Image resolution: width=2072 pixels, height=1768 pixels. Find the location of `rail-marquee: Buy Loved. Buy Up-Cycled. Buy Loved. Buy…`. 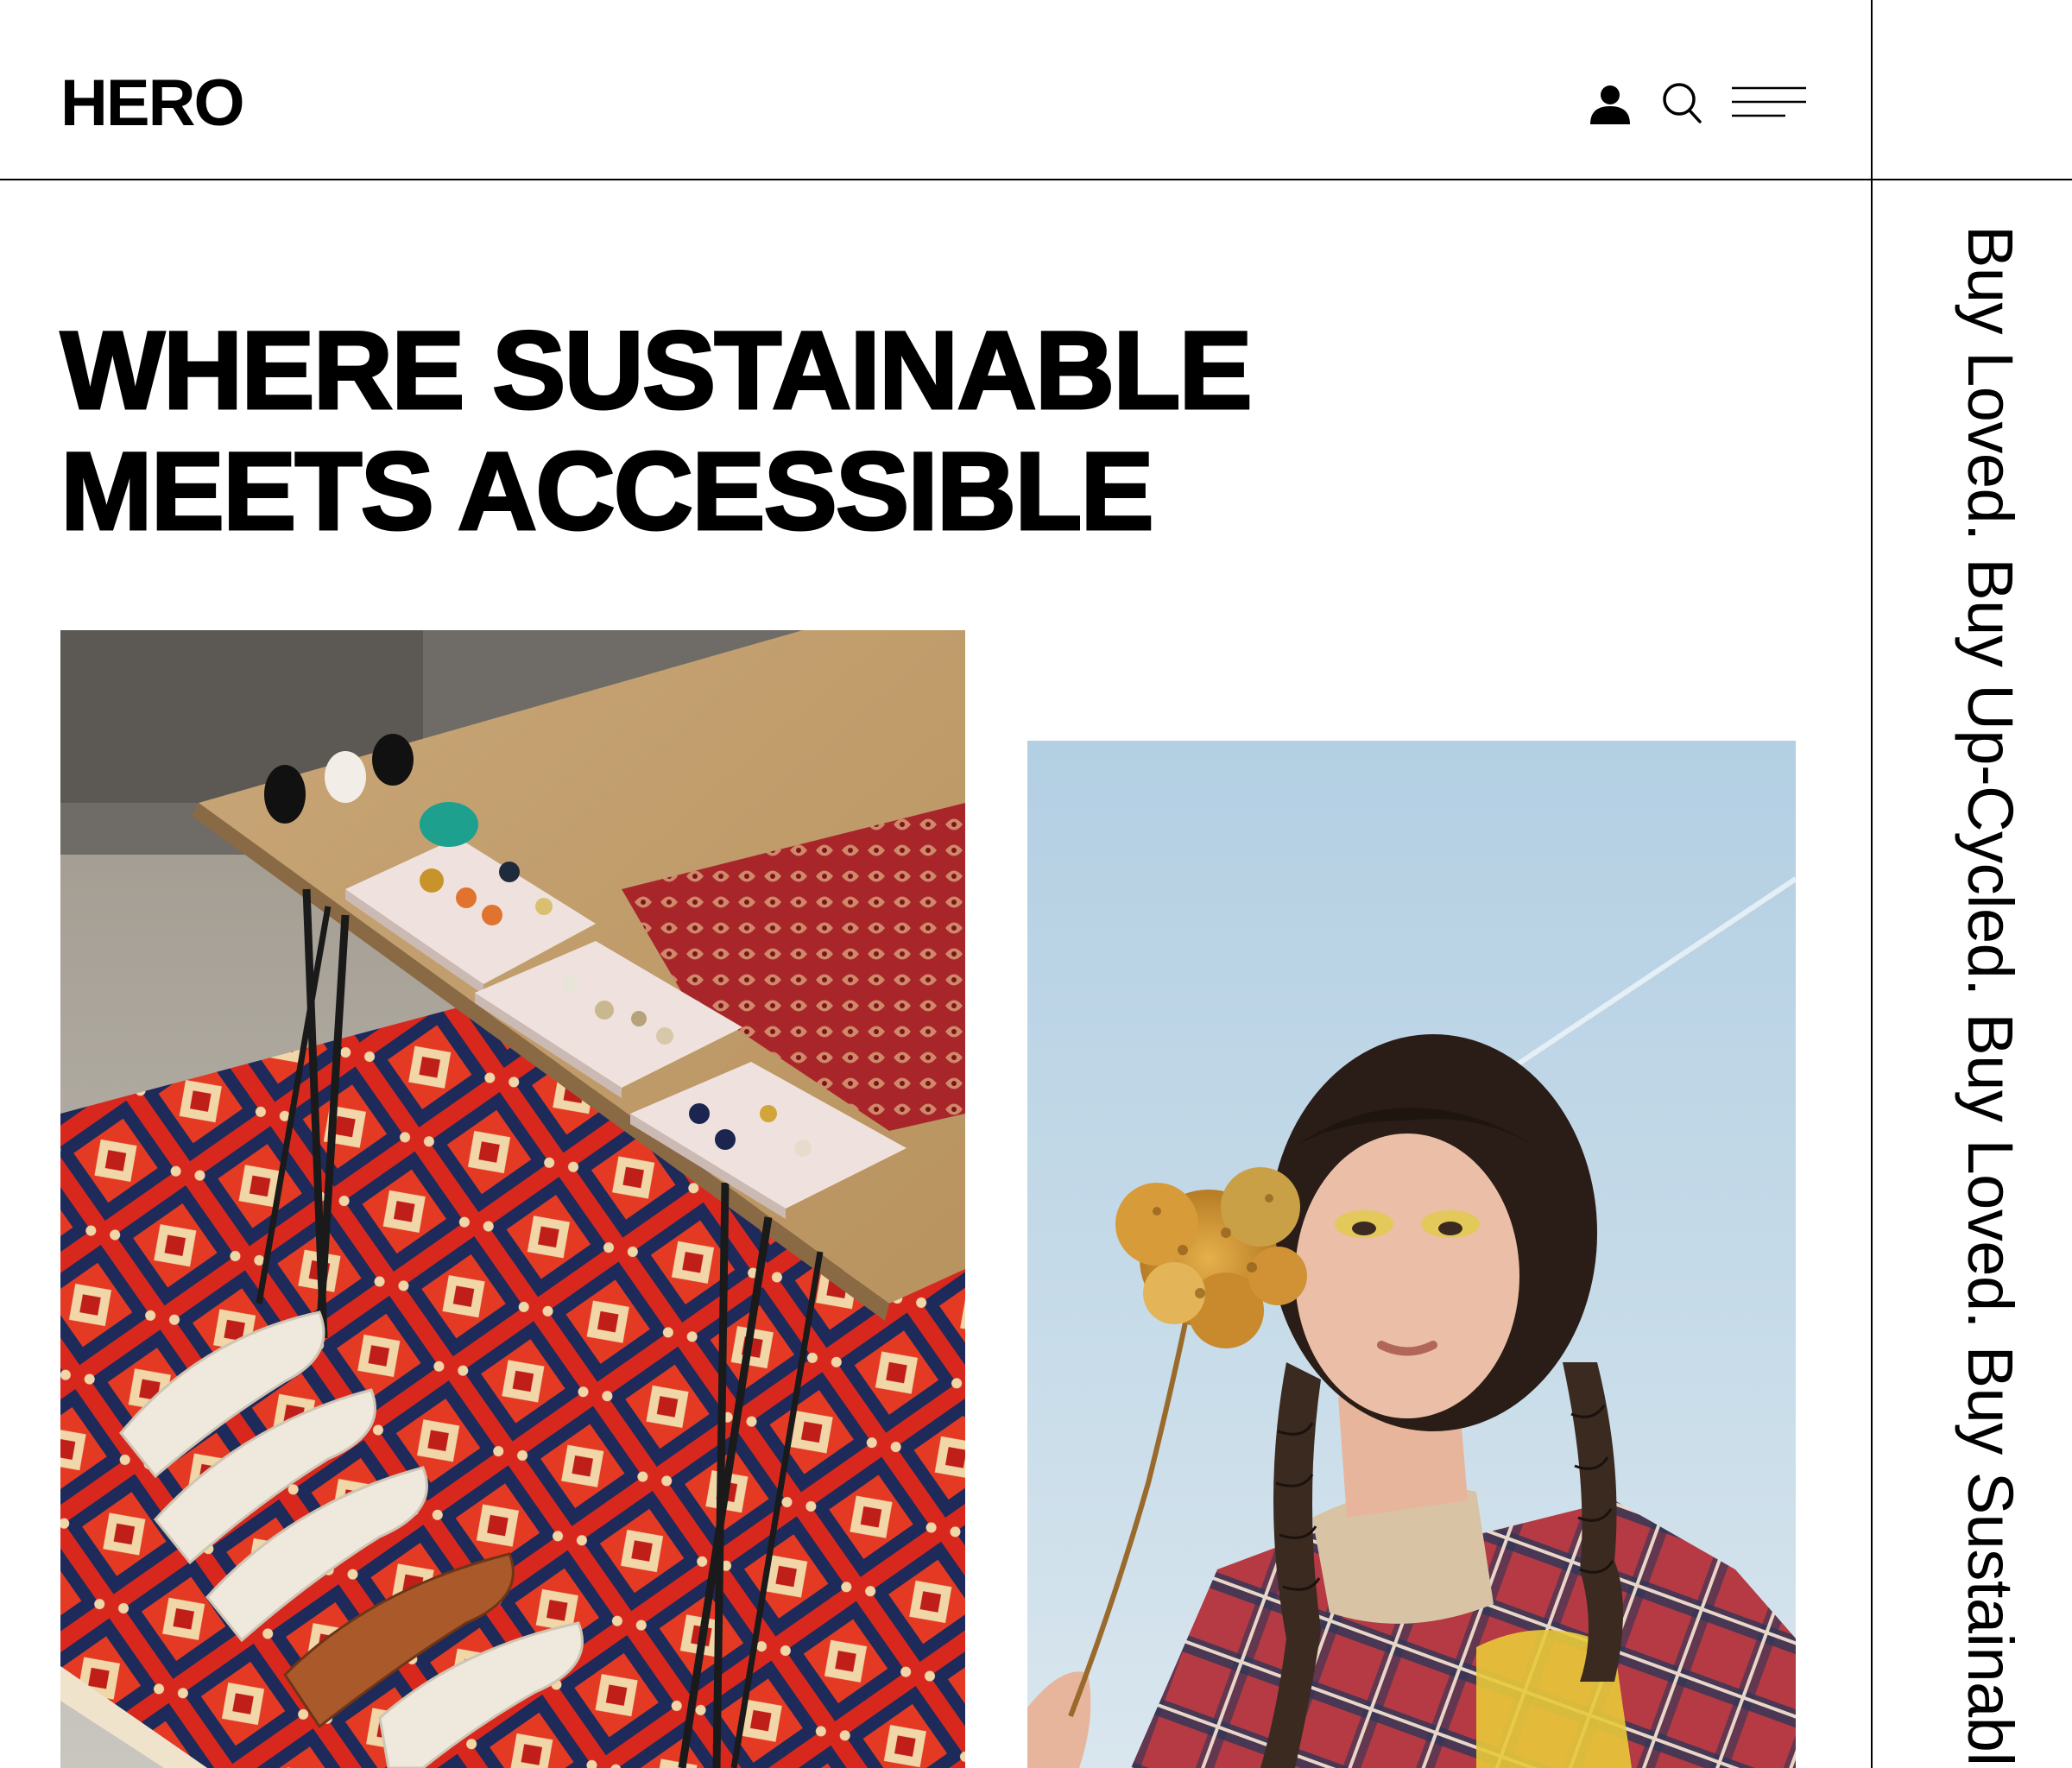

rail-marquee: Buy Loved. Buy Up-Cycled. Buy Loved. Buy… is located at coordinates (1972, 974).